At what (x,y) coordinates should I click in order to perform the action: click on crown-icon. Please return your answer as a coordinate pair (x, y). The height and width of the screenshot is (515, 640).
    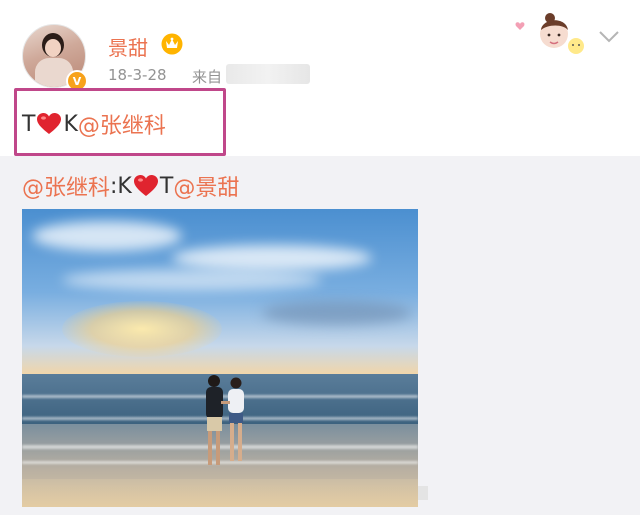
    Looking at the image, I should click on (172, 44).